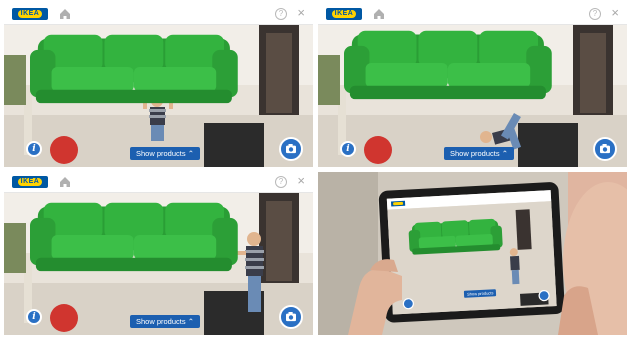 The height and width of the screenshot is (338, 627). What do you see at coordinates (455, 236) in the screenshot?
I see `tablet-sofa-3d-model` at bounding box center [455, 236].